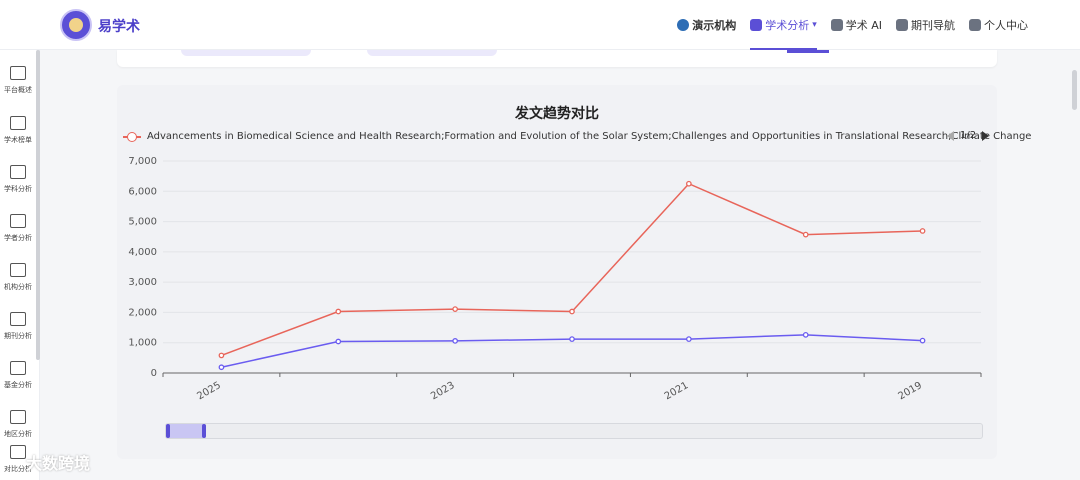 This screenshot has height=480, width=1080. I want to click on brand-name: 易学术, so click(119, 26).